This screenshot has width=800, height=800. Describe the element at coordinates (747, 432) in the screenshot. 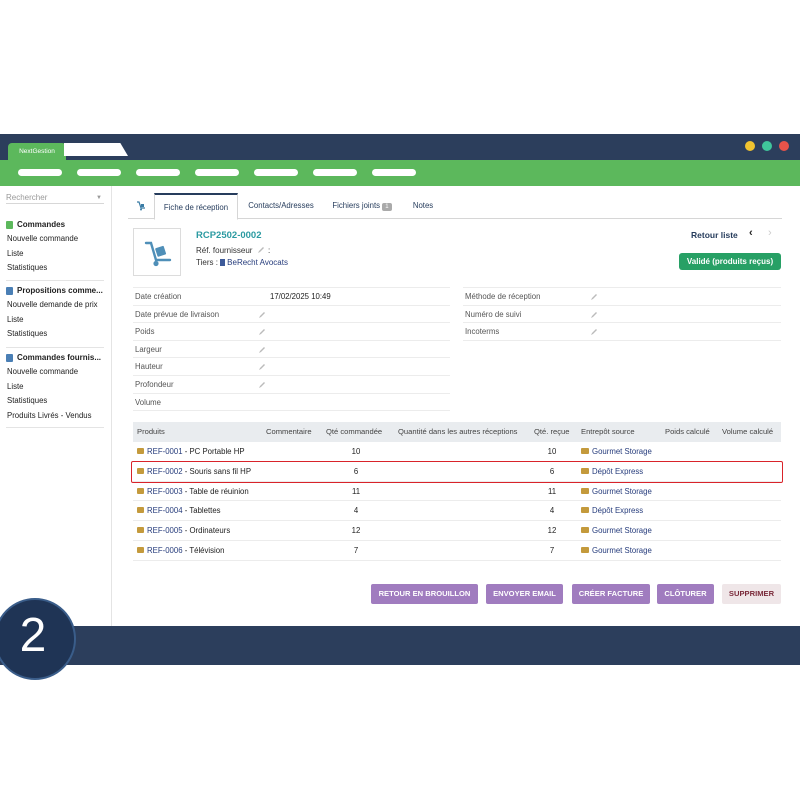

I see `col-header-volume: Volume calculé` at that location.